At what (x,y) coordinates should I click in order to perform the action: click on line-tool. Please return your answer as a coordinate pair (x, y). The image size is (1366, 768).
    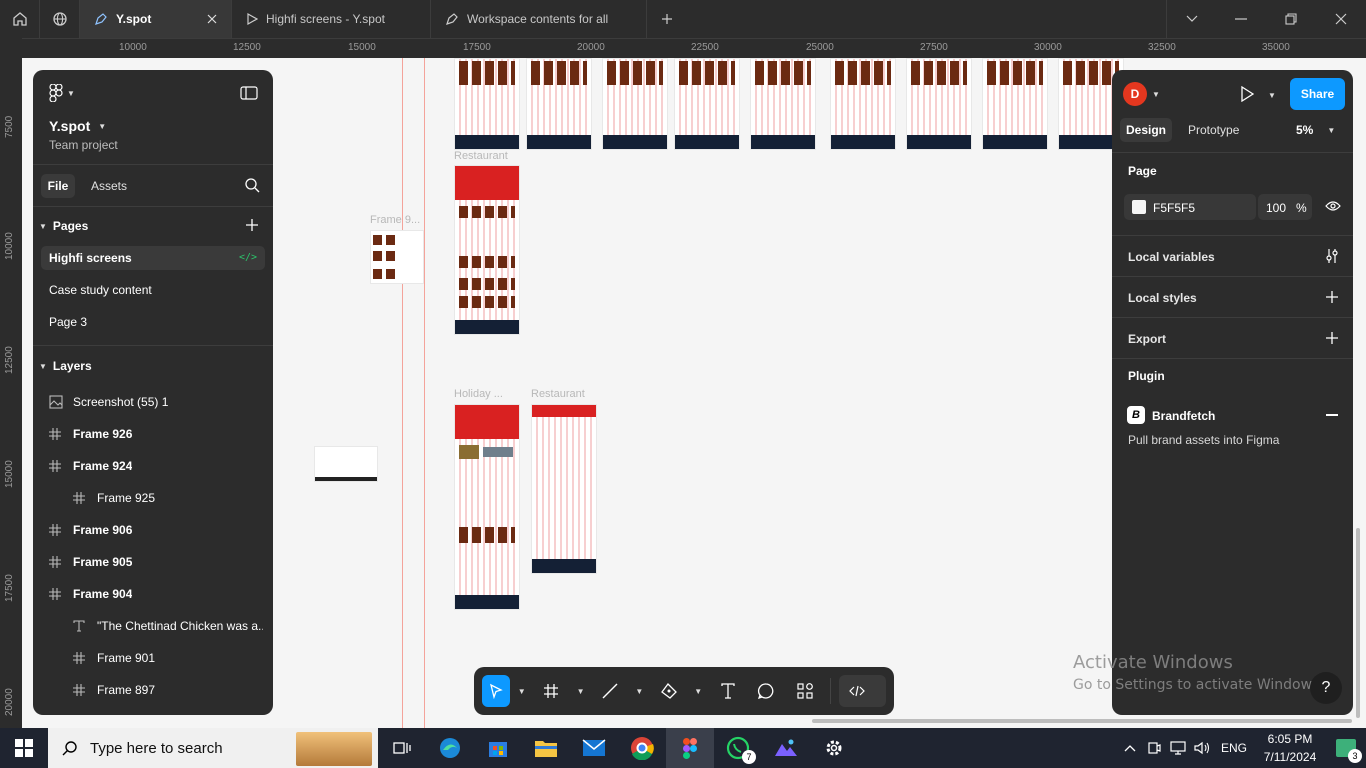
    Looking at the image, I should click on (610, 691).